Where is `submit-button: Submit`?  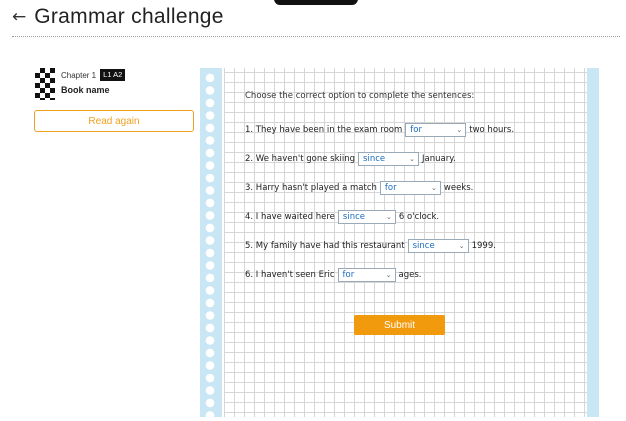 submit-button: Submit is located at coordinates (399, 325).